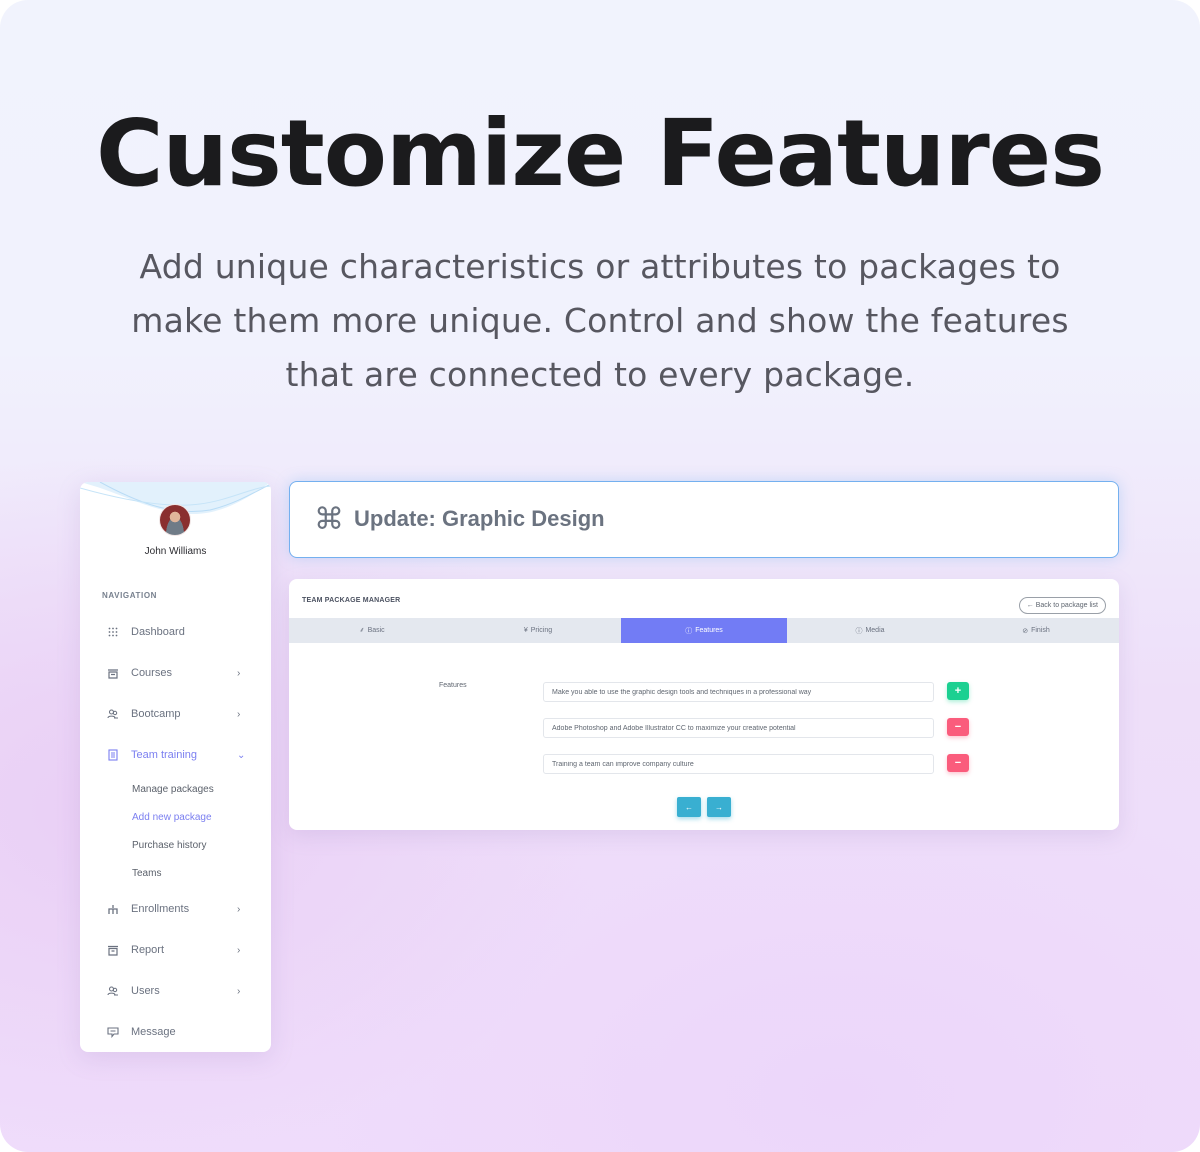  What do you see at coordinates (148, 950) in the screenshot?
I see `sidebar-item-label: Report` at bounding box center [148, 950].